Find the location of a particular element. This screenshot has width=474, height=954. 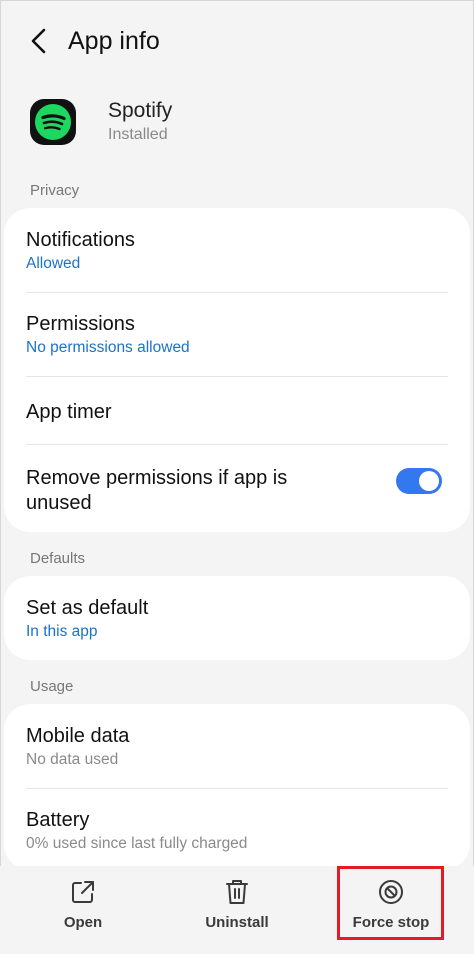

permissions-value: No permissions allowed is located at coordinates (108, 347).